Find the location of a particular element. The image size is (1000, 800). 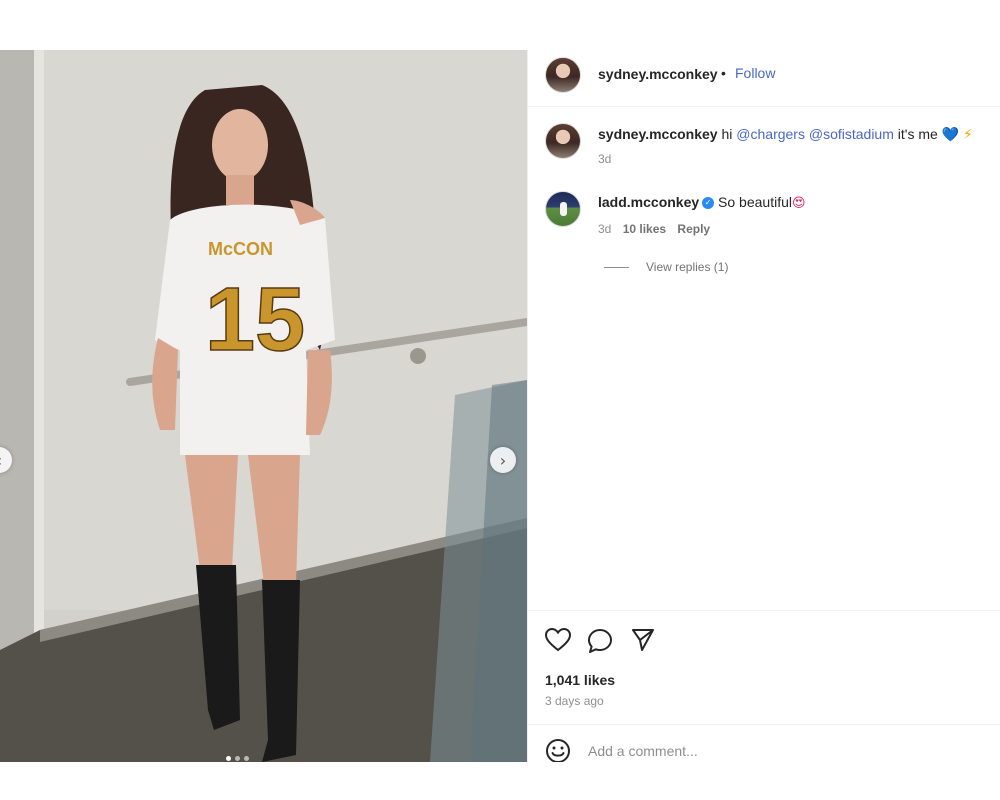

mention-link: @chargers is located at coordinates (770, 134).